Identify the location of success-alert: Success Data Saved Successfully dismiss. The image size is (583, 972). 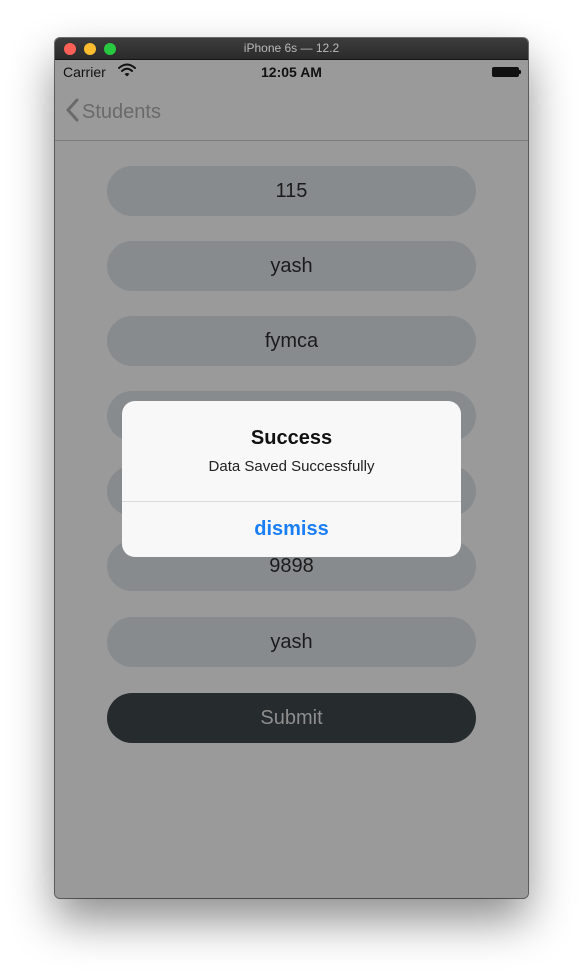
(291, 479).